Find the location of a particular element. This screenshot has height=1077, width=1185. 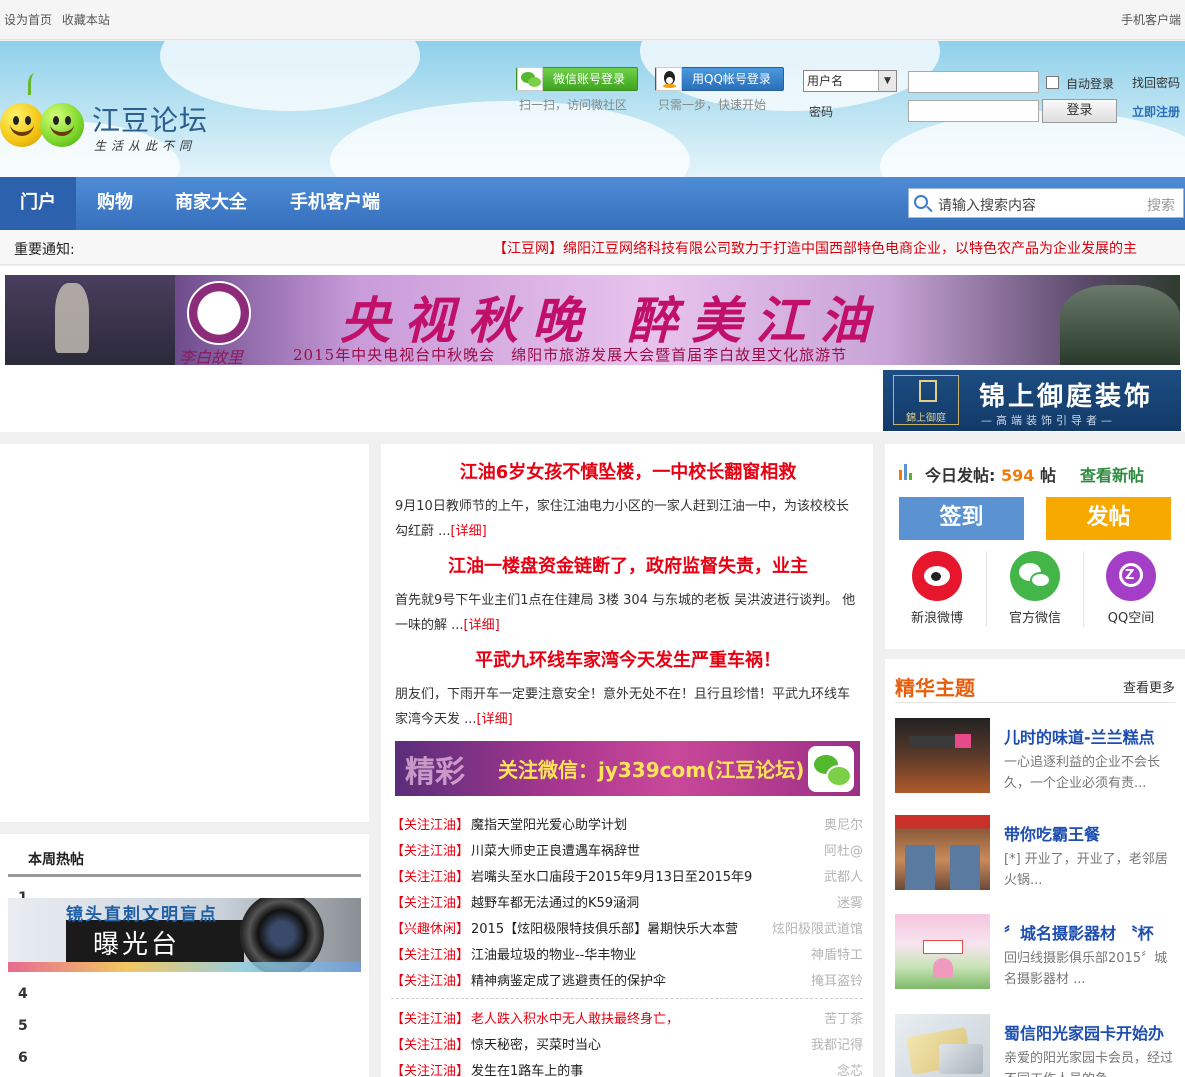

gala-emblem-icon is located at coordinates (219, 313).